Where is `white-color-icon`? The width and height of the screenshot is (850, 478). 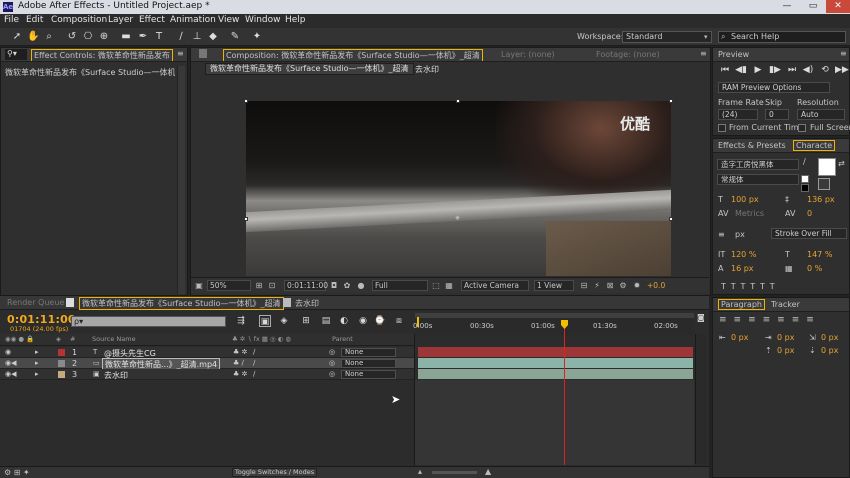
white-color-icon is located at coordinates (805, 179).